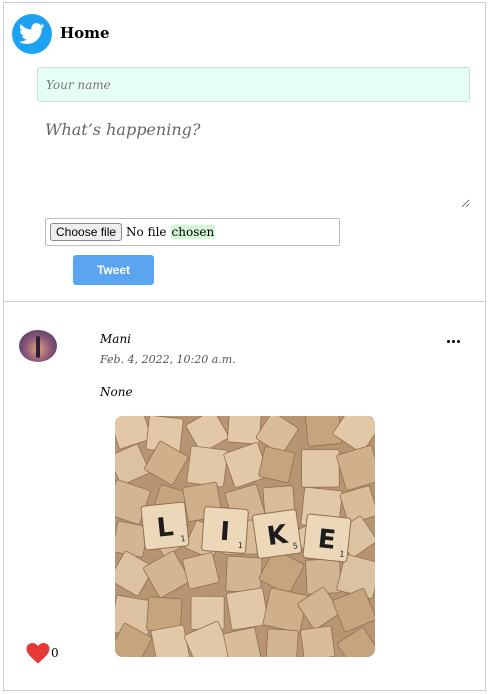 The height and width of the screenshot is (695, 491). What do you see at coordinates (253, 160) in the screenshot?
I see `tweet-textarea` at bounding box center [253, 160].